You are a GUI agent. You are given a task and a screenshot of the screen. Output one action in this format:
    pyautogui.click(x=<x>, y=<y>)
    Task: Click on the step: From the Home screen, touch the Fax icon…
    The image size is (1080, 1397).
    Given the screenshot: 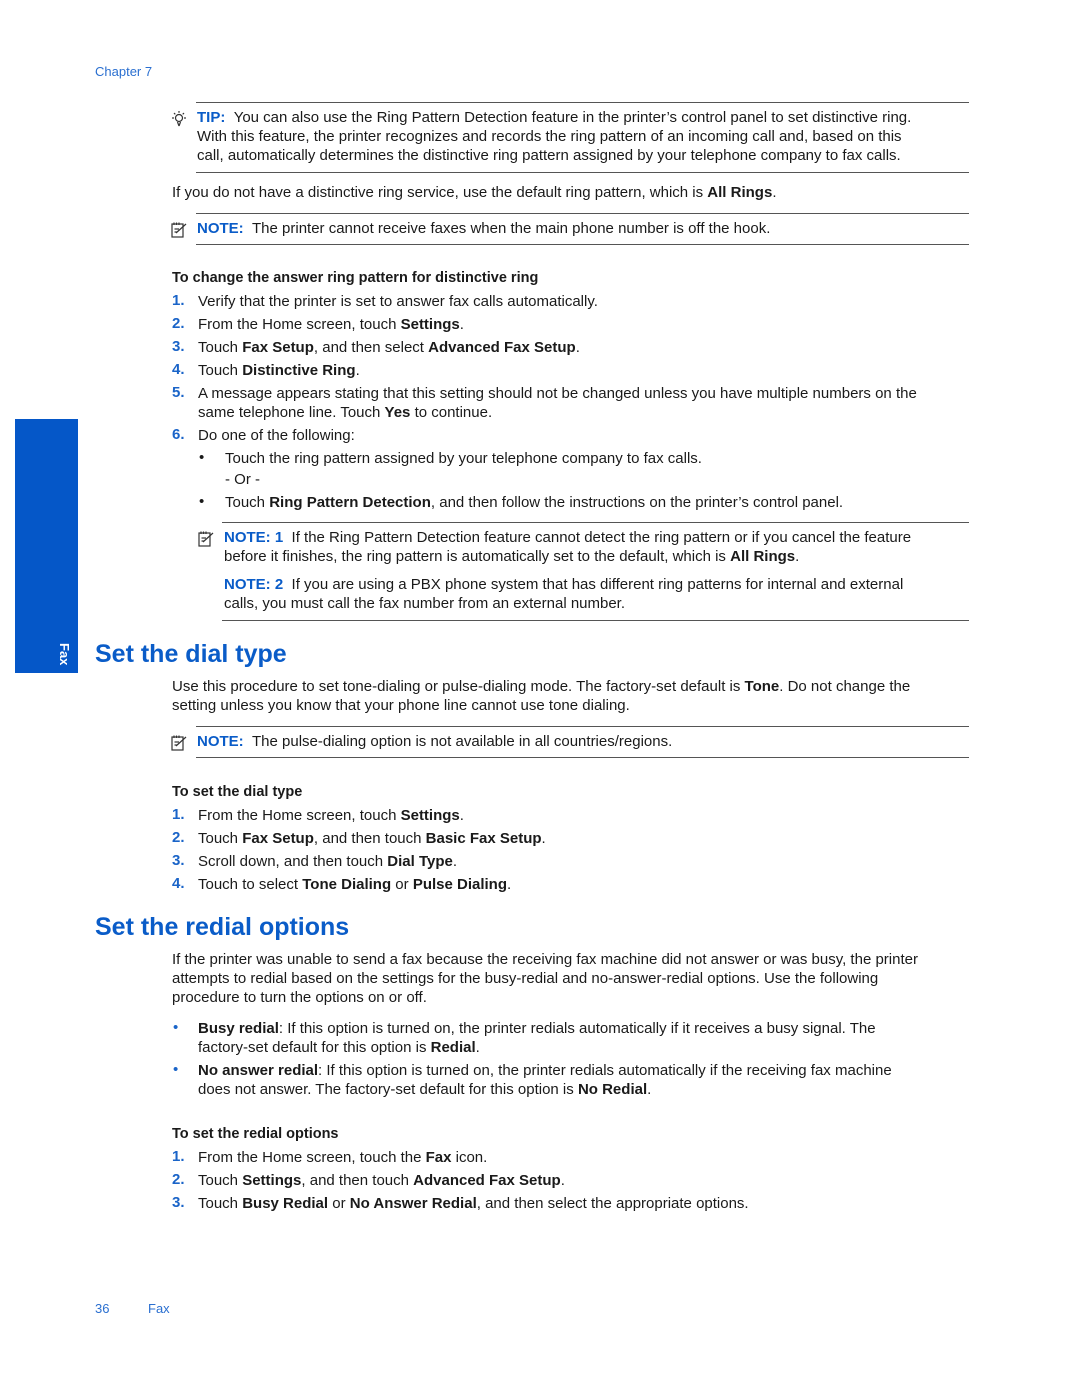 What is the action you would take?
    pyautogui.click(x=343, y=1157)
    